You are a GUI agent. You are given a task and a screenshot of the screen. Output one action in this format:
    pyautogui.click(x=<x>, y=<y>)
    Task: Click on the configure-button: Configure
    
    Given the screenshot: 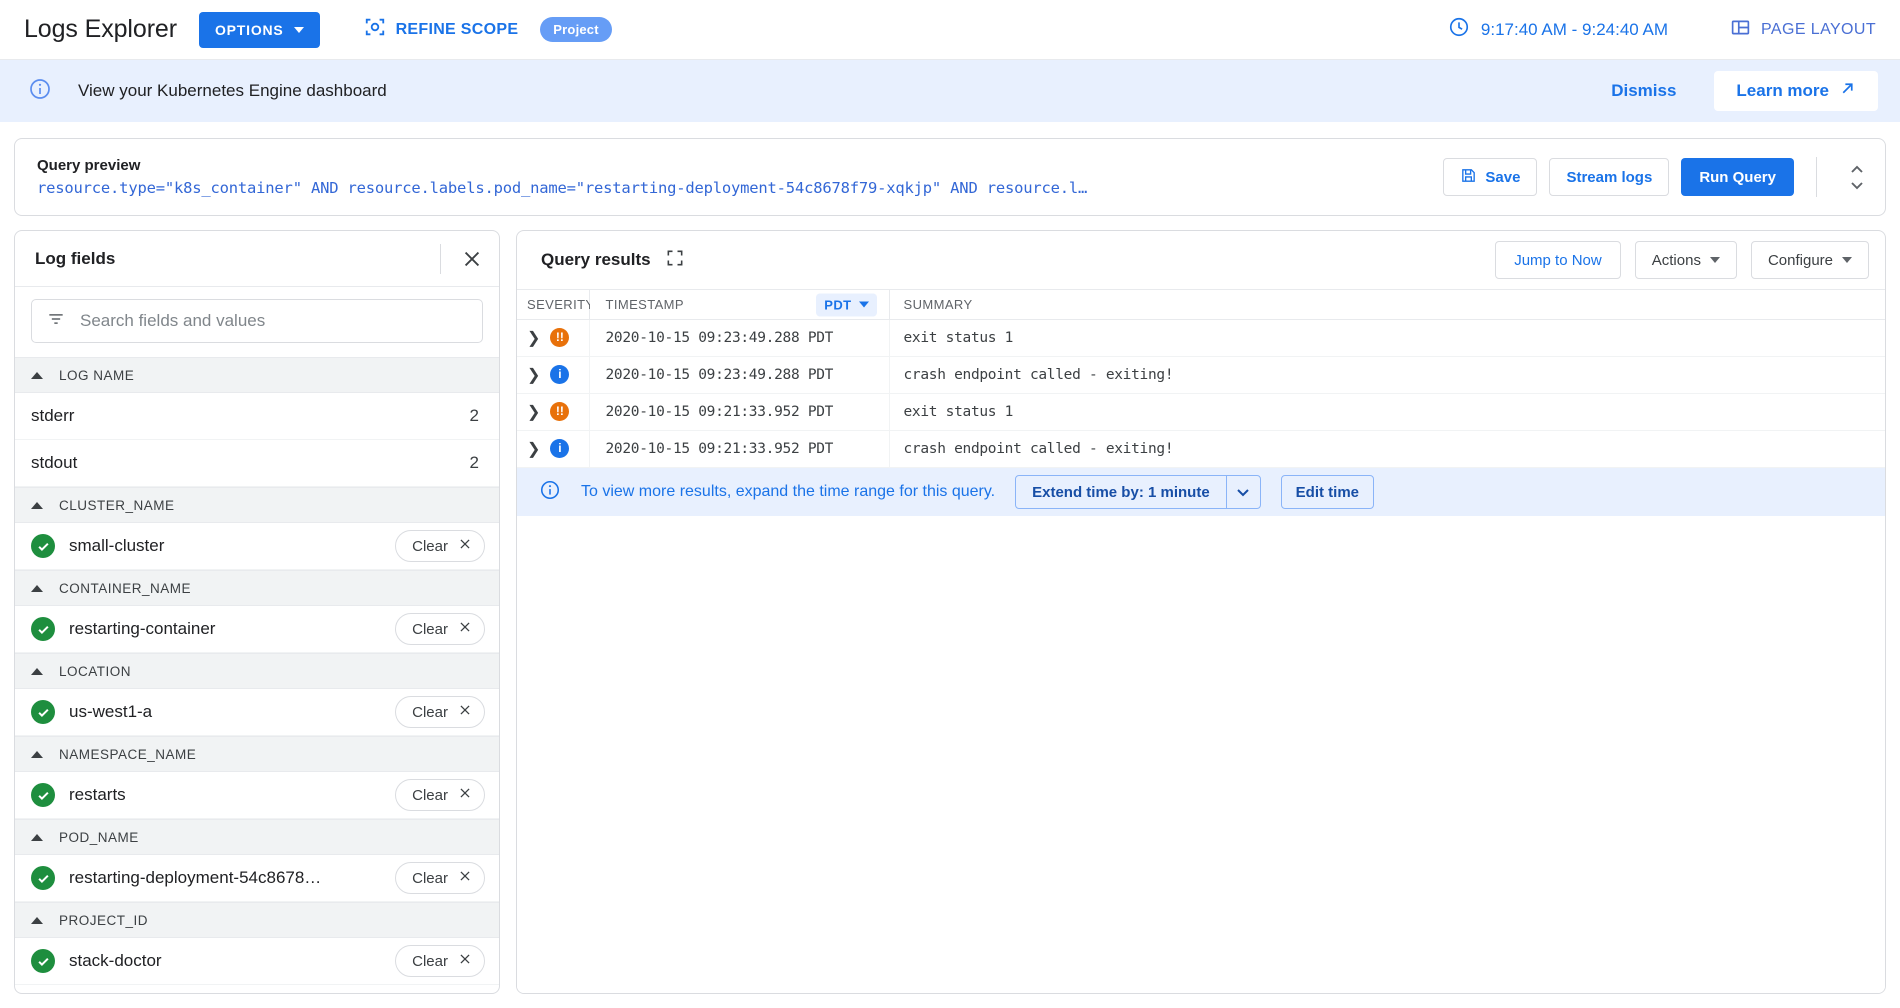 What is the action you would take?
    pyautogui.click(x=1809, y=260)
    